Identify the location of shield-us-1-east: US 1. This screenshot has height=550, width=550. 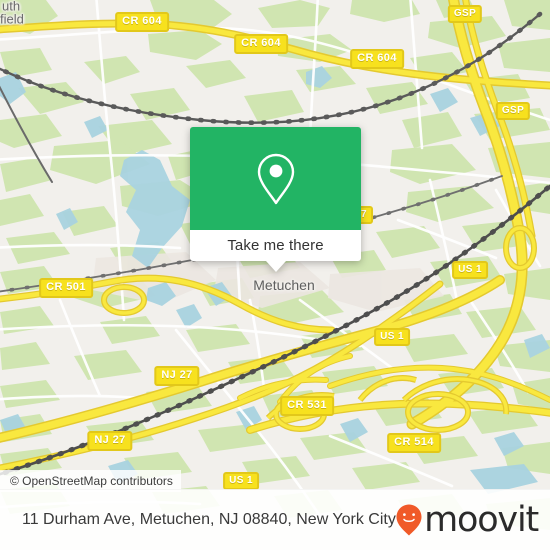
(470, 270).